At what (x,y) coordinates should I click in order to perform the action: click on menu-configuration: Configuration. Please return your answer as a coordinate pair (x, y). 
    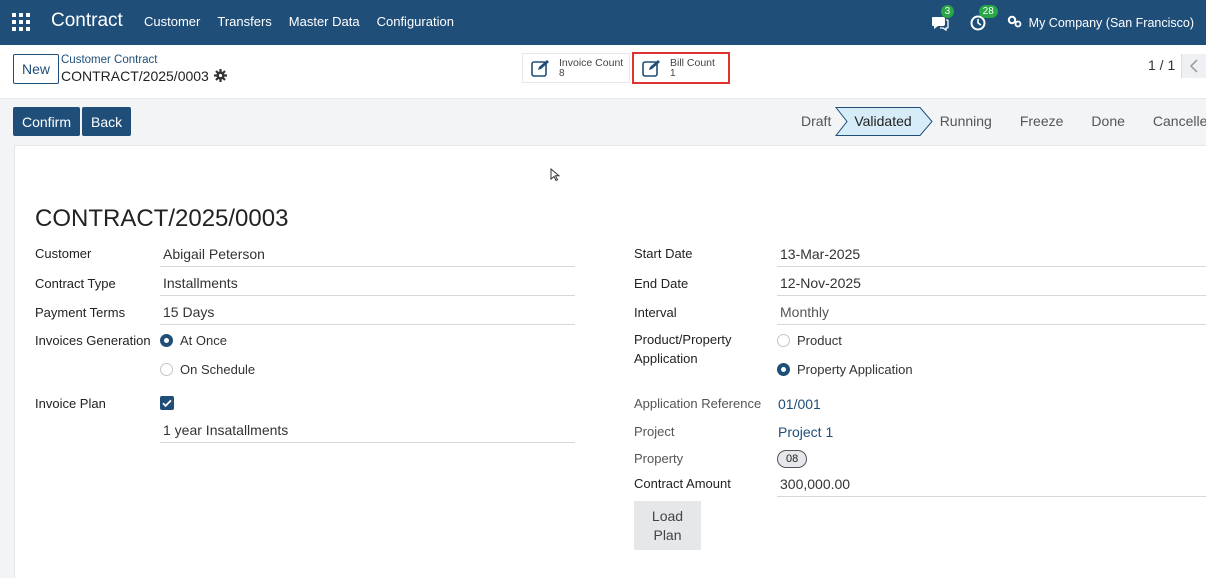
    Looking at the image, I should click on (415, 21).